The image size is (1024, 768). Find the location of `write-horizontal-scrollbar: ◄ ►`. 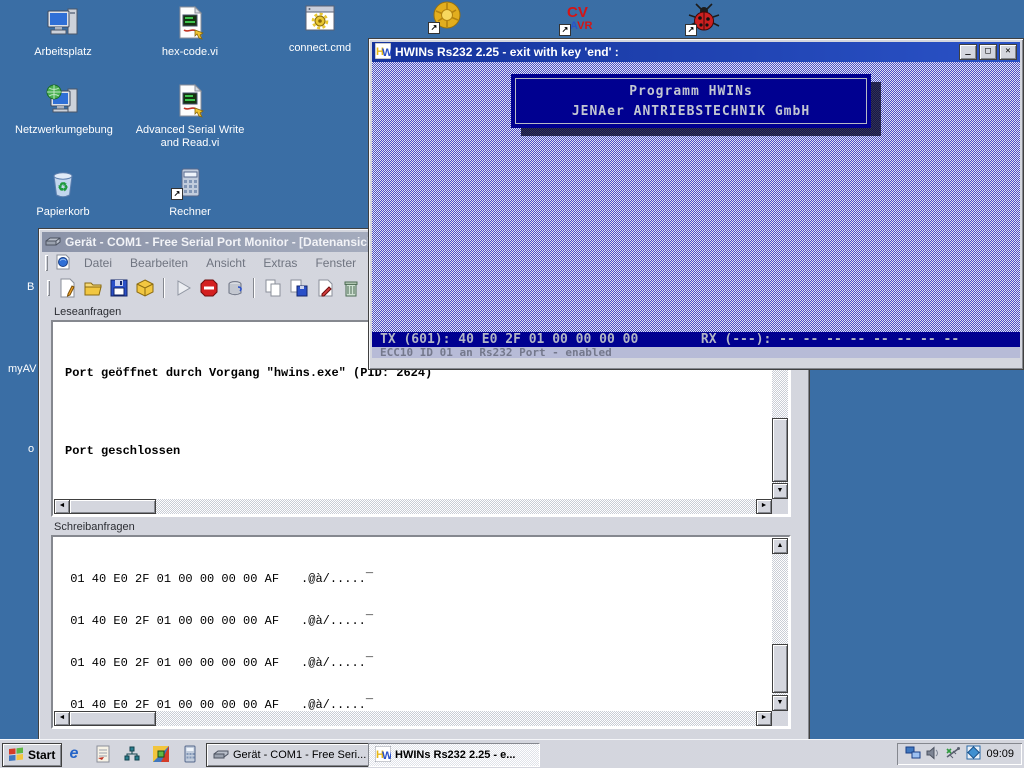

write-horizontal-scrollbar: ◄ ► is located at coordinates (413, 718).